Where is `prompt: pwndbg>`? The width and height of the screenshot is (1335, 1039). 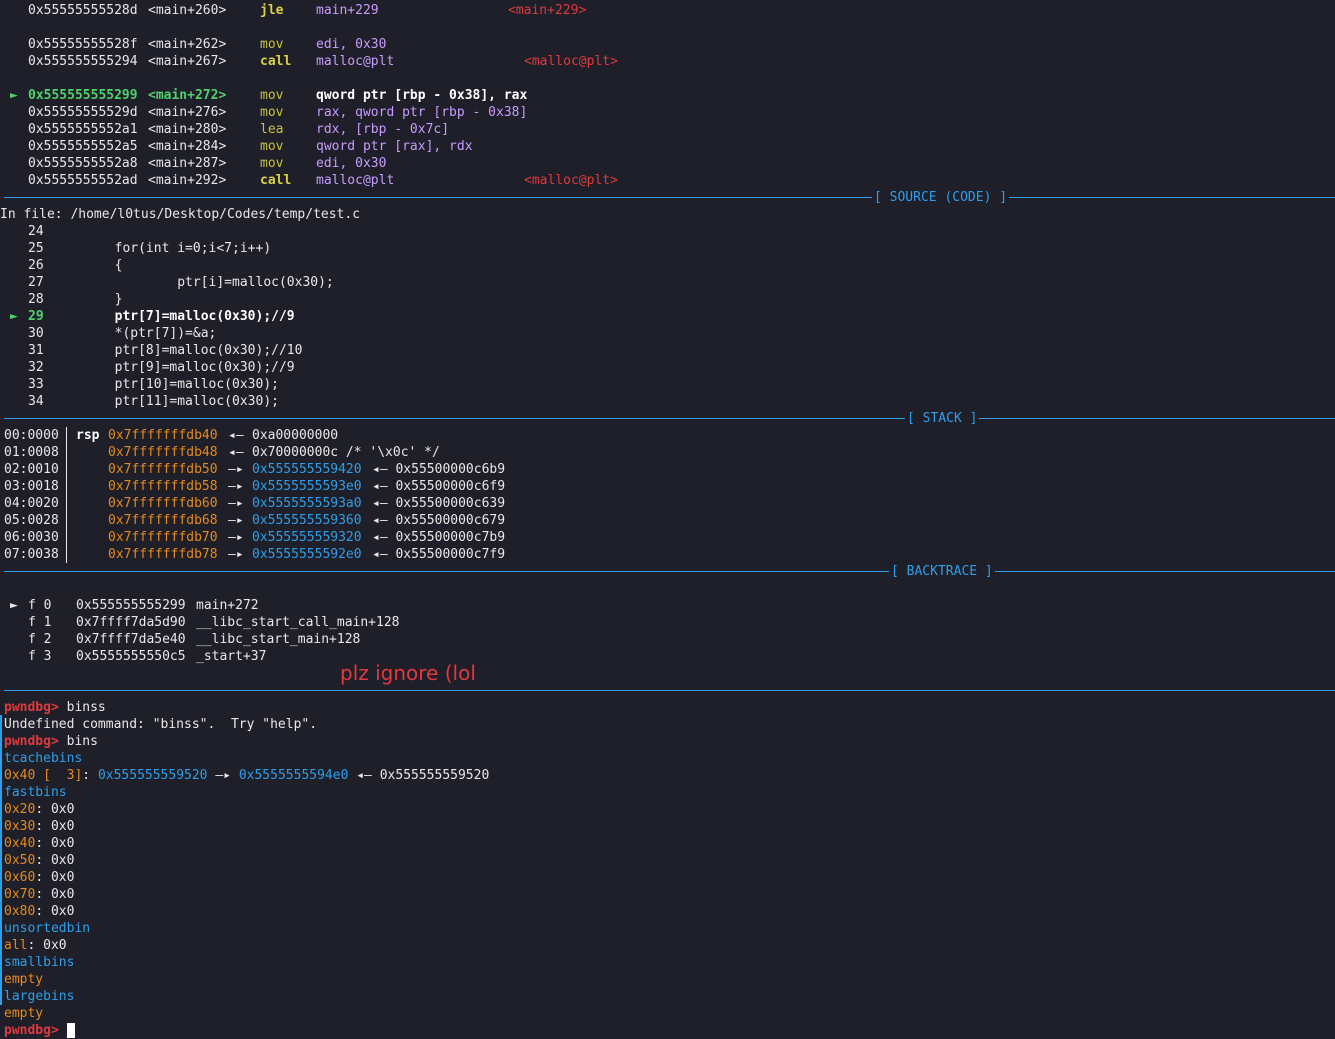
prompt: pwndbg> is located at coordinates (31, 741).